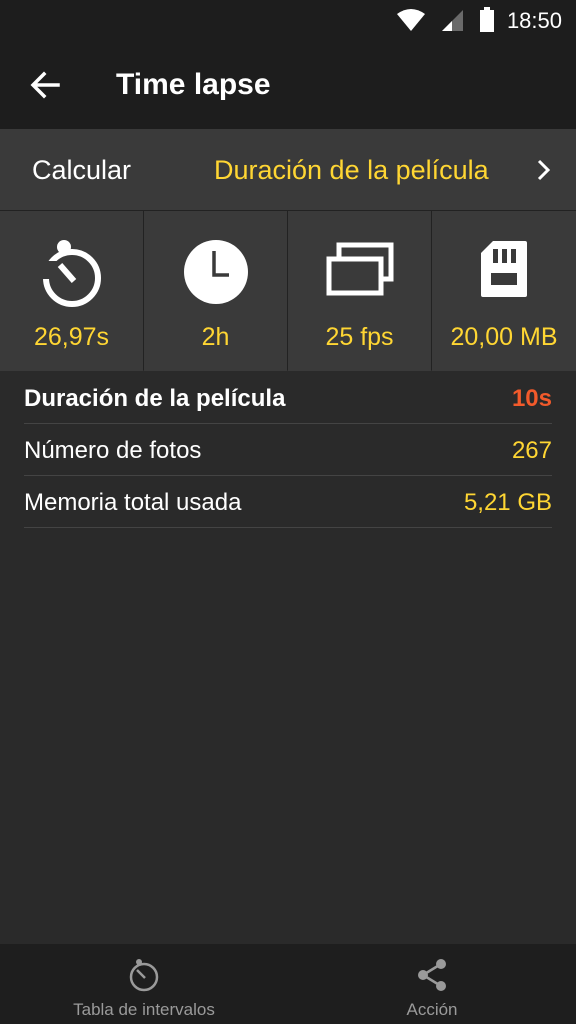  I want to click on tile-memory-value: 20,00 MB, so click(504, 337).